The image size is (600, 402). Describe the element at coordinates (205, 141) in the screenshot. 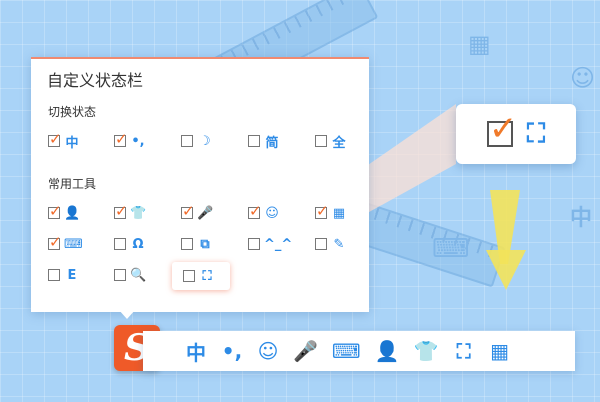

I see `moon-halfwidth-icon: ☽` at that location.